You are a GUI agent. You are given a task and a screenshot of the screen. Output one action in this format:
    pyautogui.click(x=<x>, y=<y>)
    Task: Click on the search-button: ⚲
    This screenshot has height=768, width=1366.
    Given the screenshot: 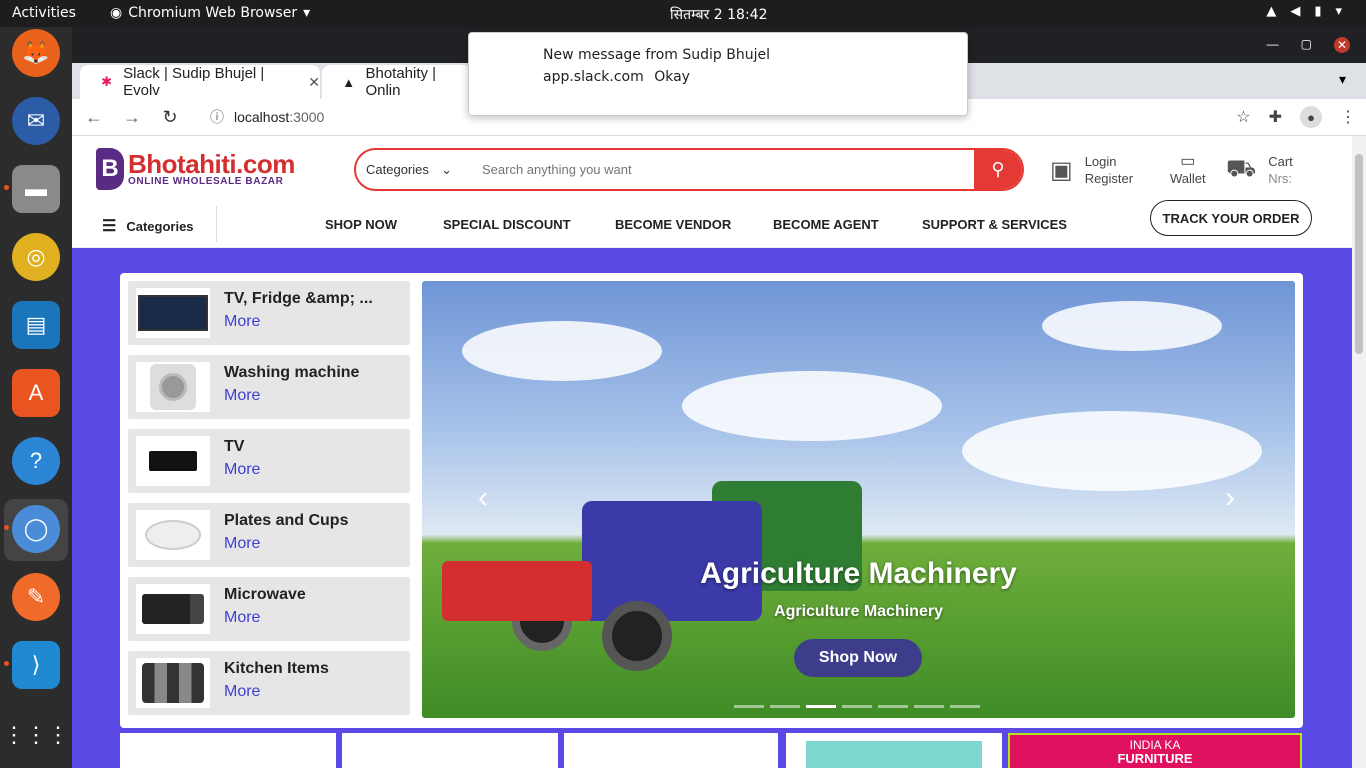 What is the action you would take?
    pyautogui.click(x=998, y=169)
    